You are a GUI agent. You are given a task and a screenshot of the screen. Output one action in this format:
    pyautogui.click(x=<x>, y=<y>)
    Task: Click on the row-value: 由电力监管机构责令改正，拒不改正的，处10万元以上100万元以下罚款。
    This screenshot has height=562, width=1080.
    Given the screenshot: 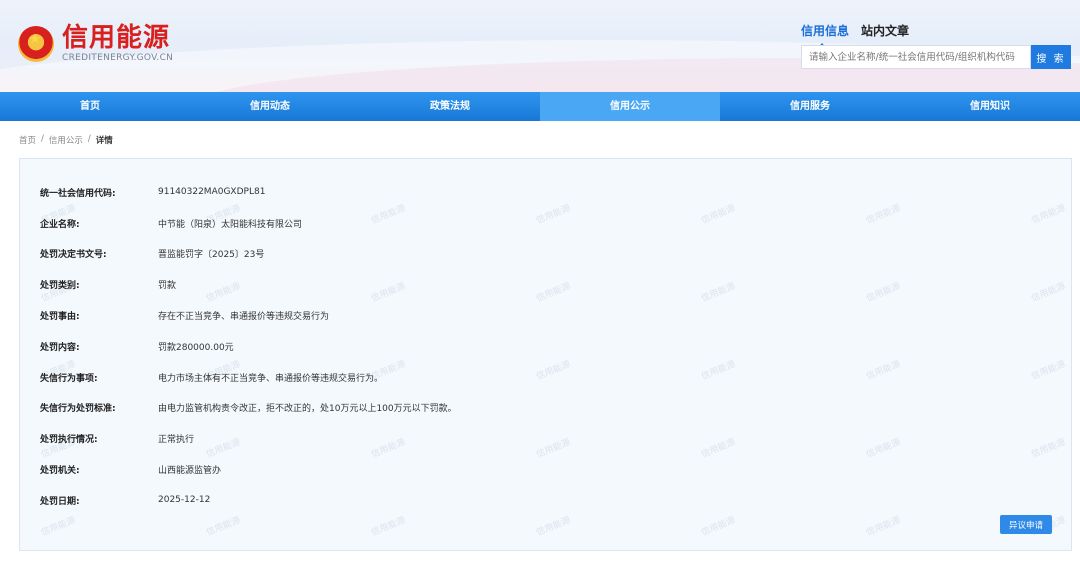 What is the action you would take?
    pyautogui.click(x=307, y=409)
    